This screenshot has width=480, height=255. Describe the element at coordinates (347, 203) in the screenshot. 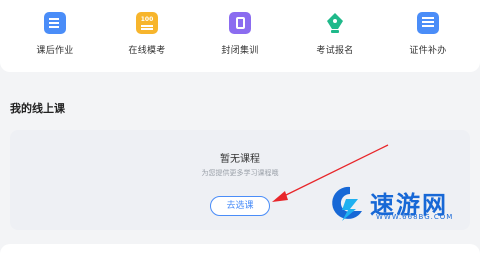

I see `watermark-logo-icon` at that location.